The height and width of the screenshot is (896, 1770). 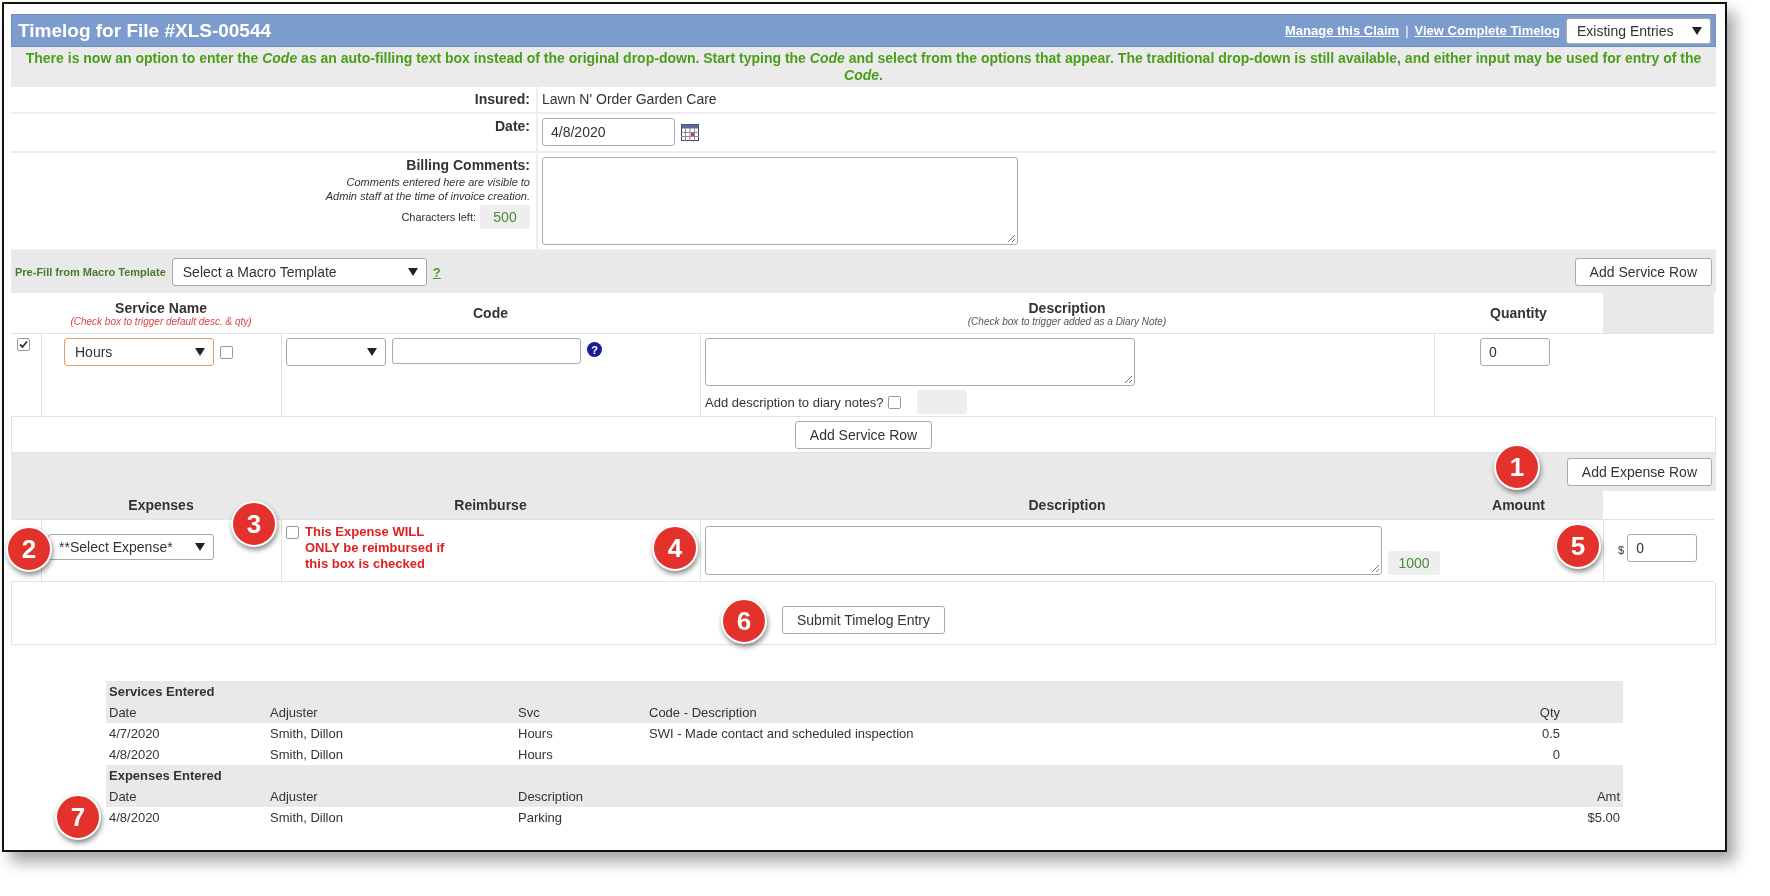 What do you see at coordinates (551, 796) in the screenshot?
I see `table-header: Description` at bounding box center [551, 796].